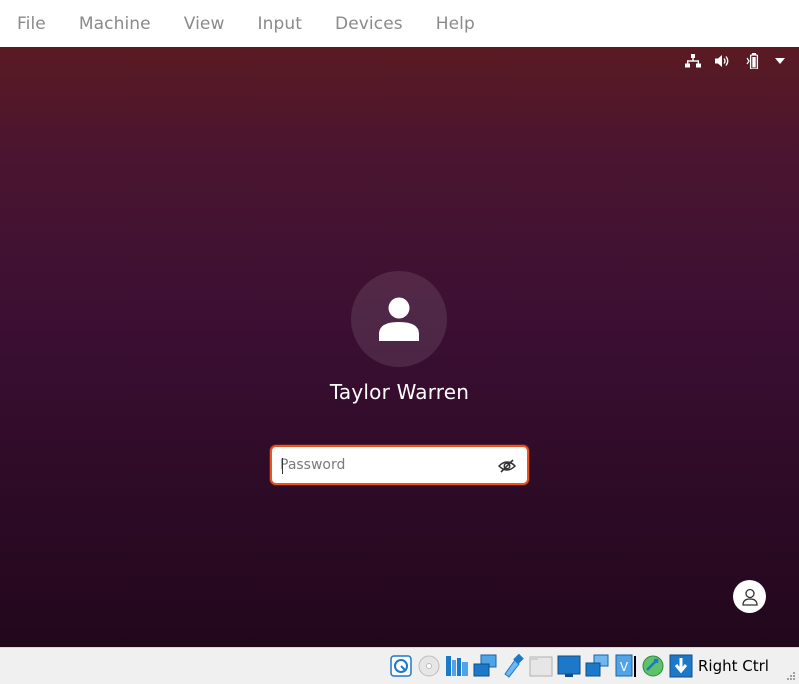 The image size is (799, 684). What do you see at coordinates (429, 666) in the screenshot?
I see `optical-drive-icon` at bounding box center [429, 666].